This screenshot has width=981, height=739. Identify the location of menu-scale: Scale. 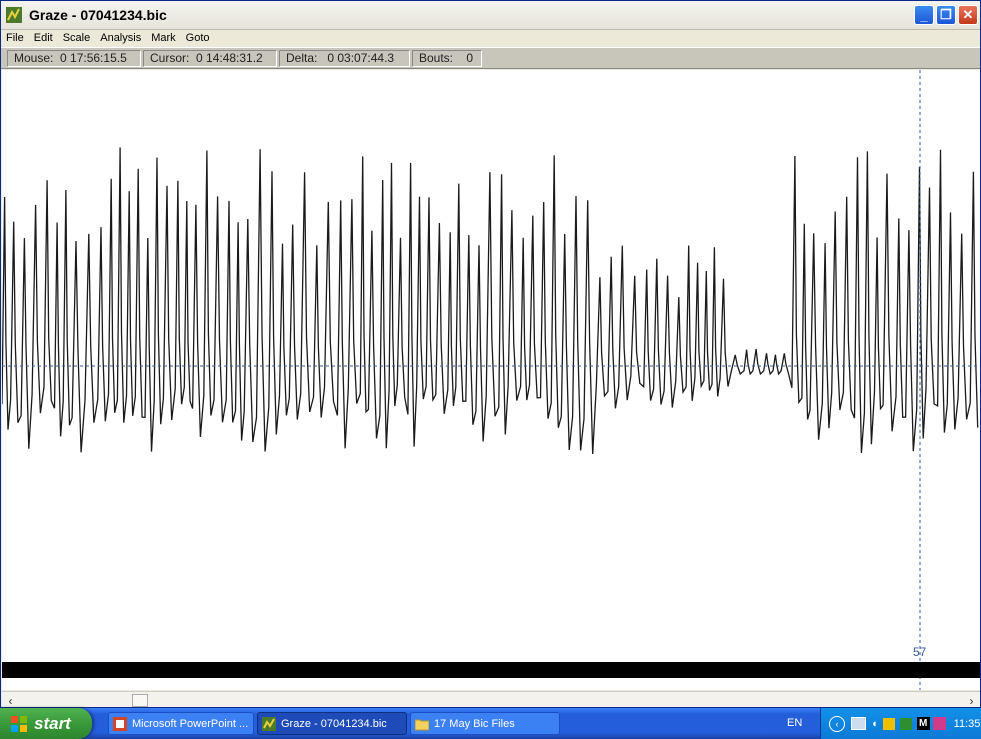
(77, 38).